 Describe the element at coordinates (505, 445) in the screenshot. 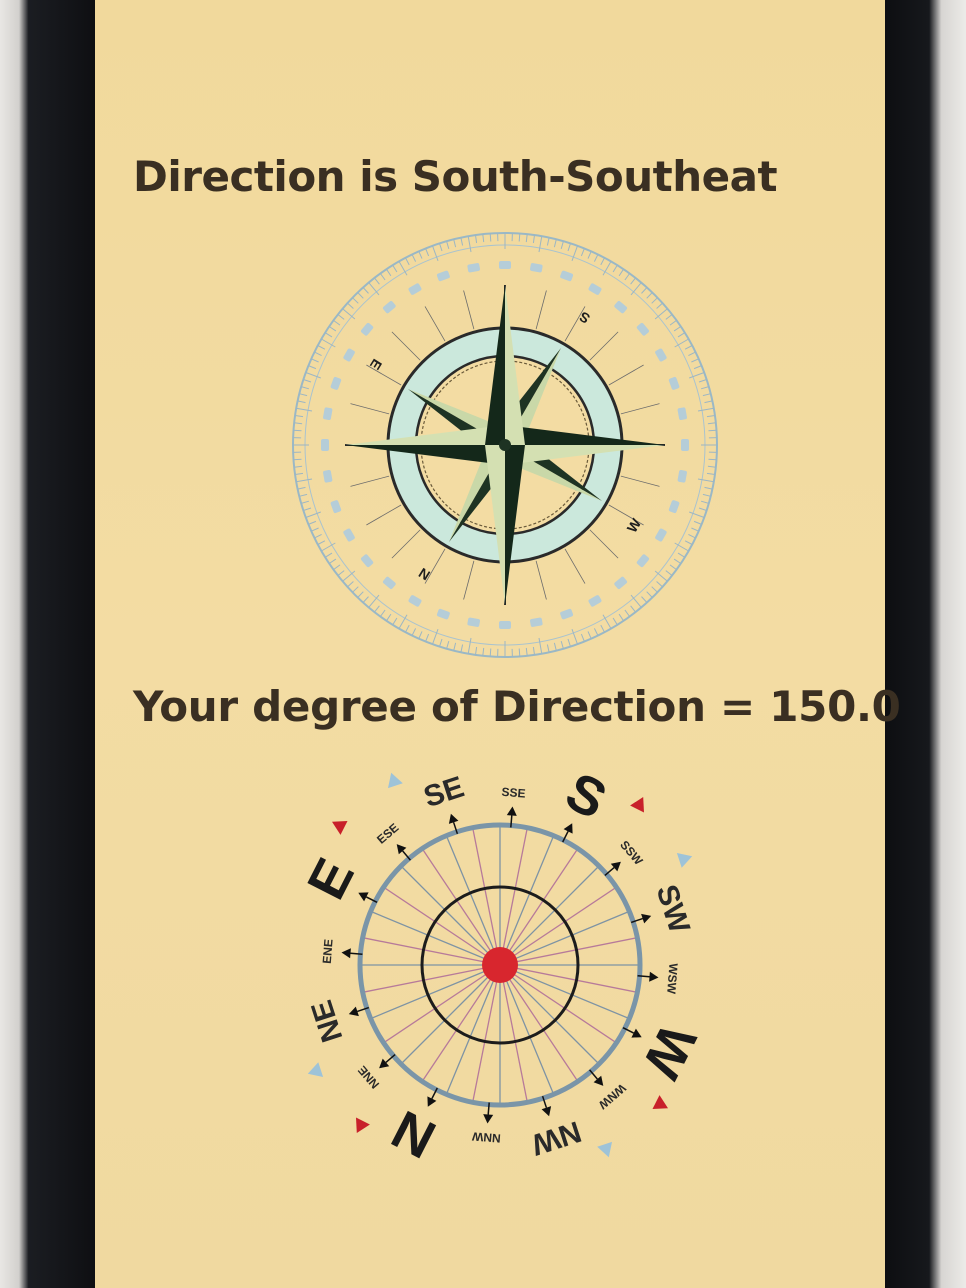

I see `rose-compass-icon: S W N E` at that location.